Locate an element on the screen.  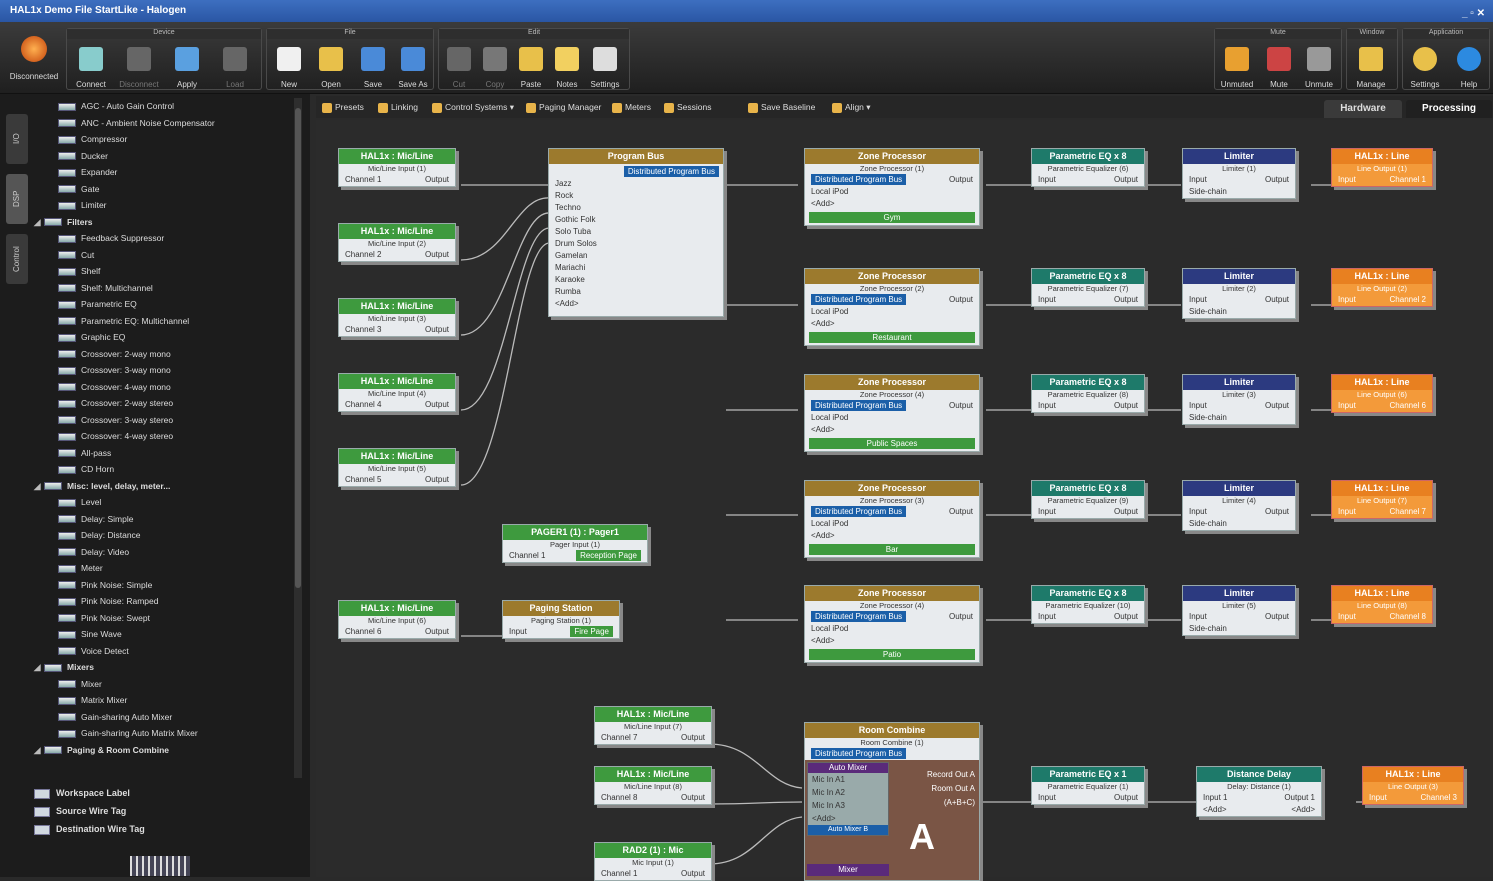
tree-item: CD Horn is located at coordinates (86, 469).